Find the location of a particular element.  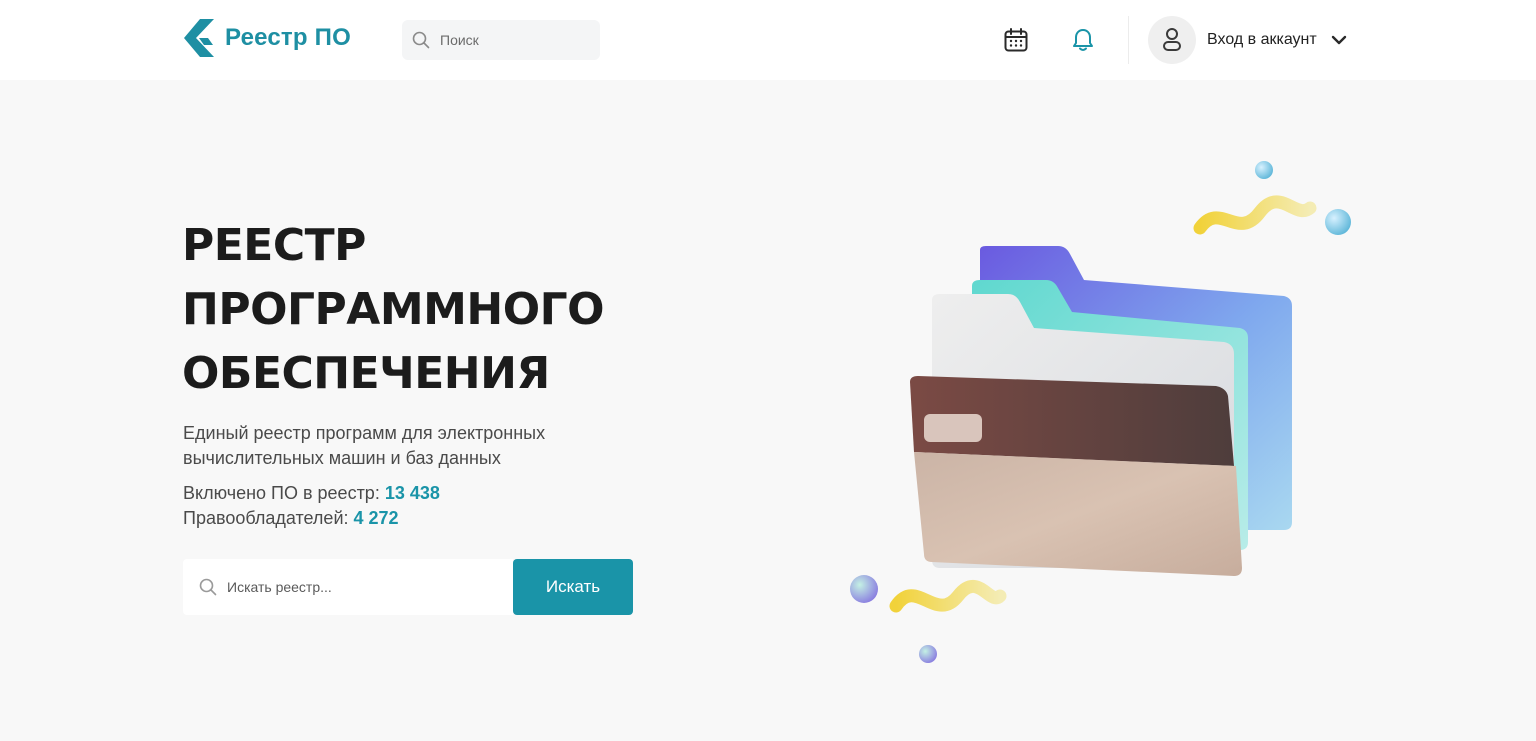

stat-rightholders-count: Правообладателей: 4 272 is located at coordinates (291, 518).